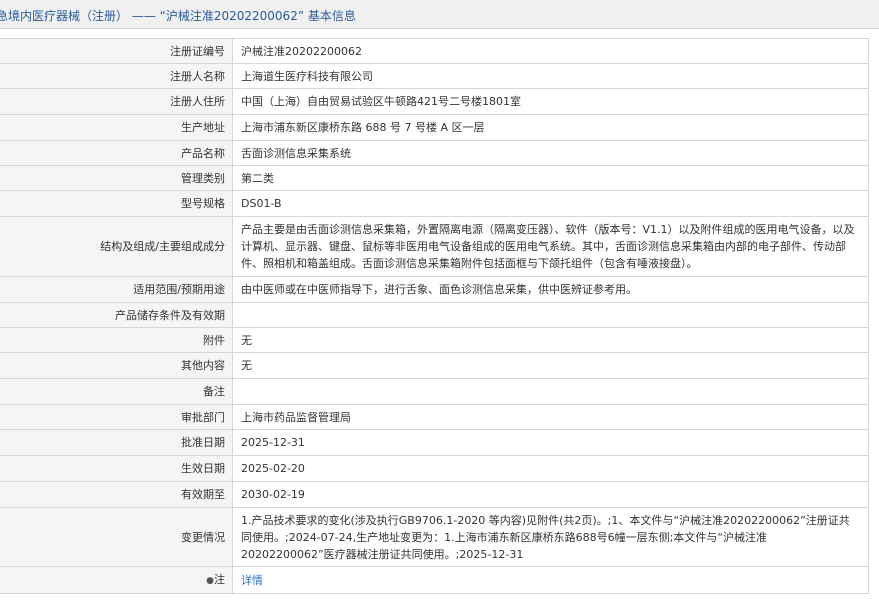 This screenshot has width=879, height=609. Describe the element at coordinates (550, 340) in the screenshot. I see `attachments-value: 无` at that location.